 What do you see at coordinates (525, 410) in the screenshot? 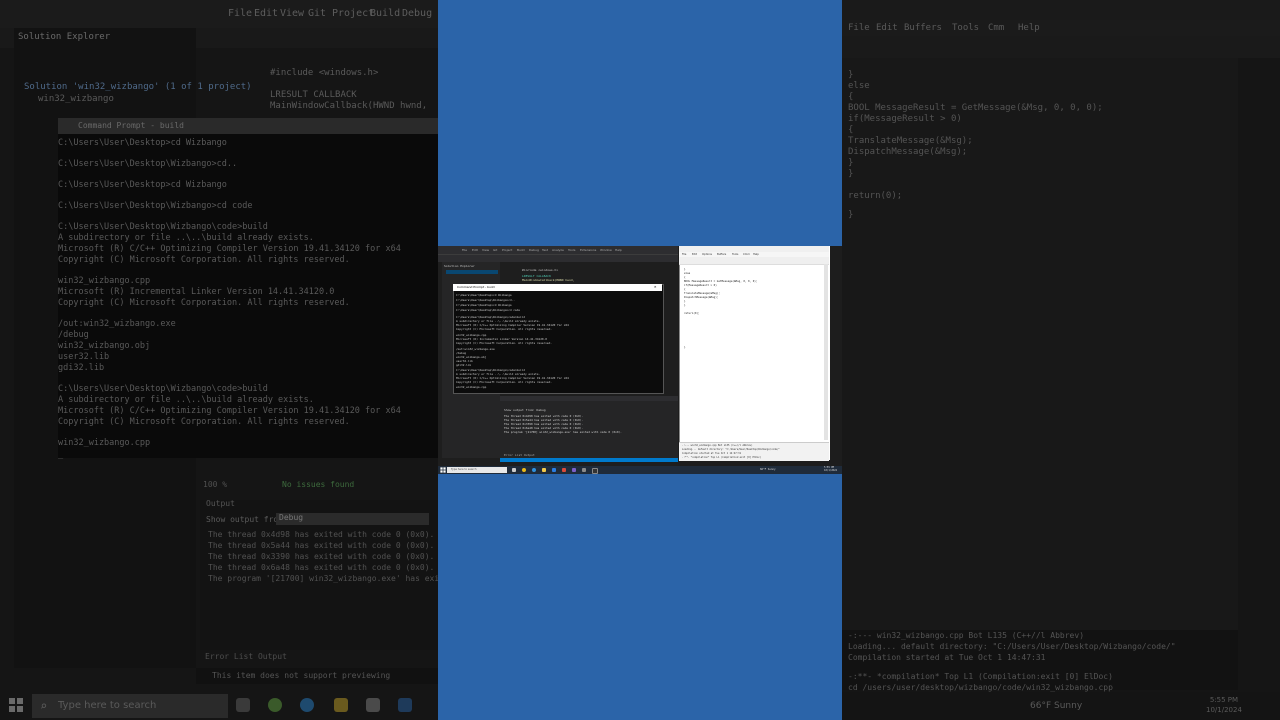
I see `vs-output-source: Show output from: Debug` at bounding box center [525, 410].